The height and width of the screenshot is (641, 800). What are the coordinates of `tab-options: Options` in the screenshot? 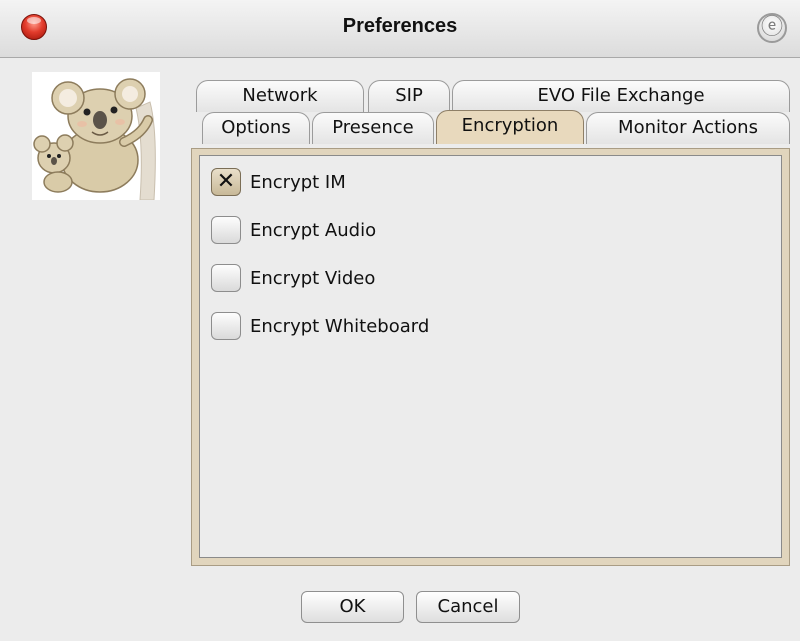 It's located at (256, 128).